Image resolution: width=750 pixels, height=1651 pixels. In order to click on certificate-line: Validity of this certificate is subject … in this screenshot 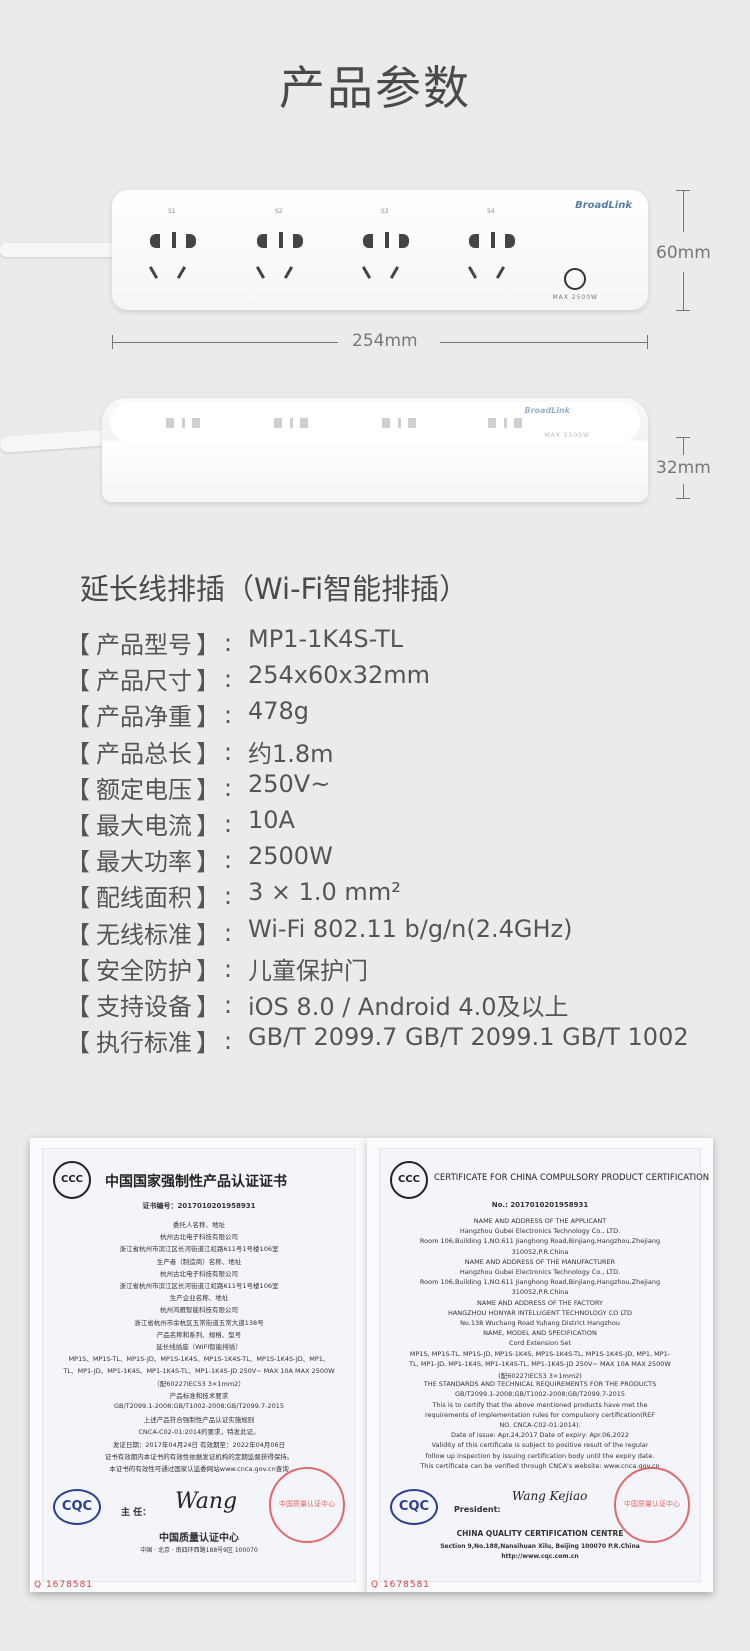, I will do `click(540, 1445)`.